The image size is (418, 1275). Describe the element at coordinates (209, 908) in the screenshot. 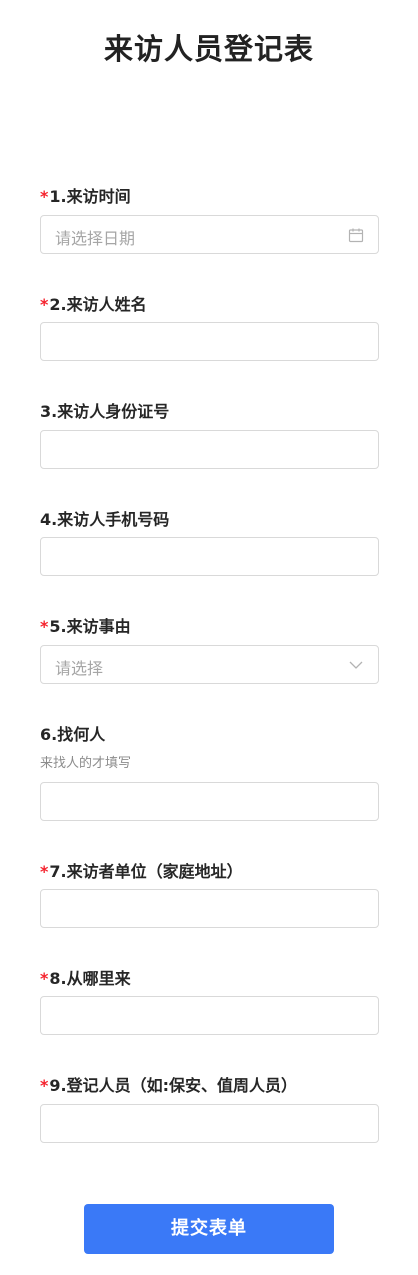

I see `visitor-unit-input` at that location.